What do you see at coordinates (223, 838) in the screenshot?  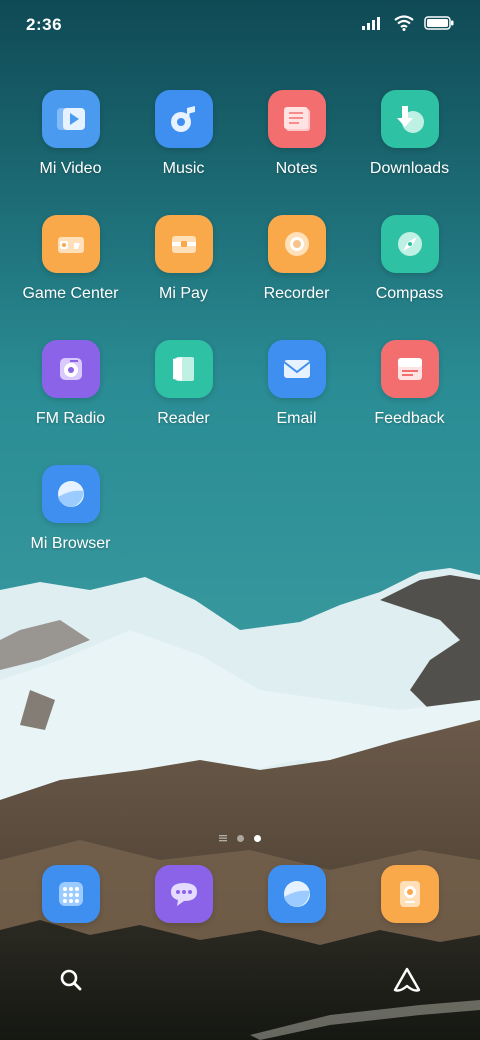 I see `page-list-icon` at bounding box center [223, 838].